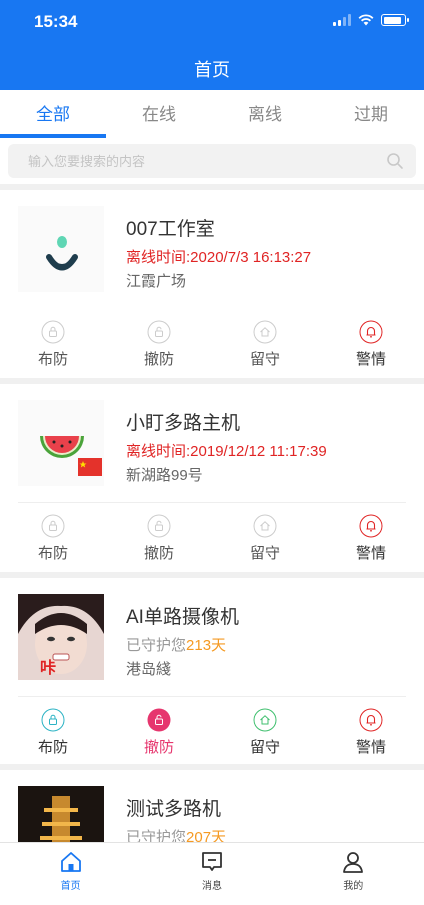 Image resolution: width=424 pixels, height=905 pixels. I want to click on device-location: 新湖路99号, so click(164, 475).